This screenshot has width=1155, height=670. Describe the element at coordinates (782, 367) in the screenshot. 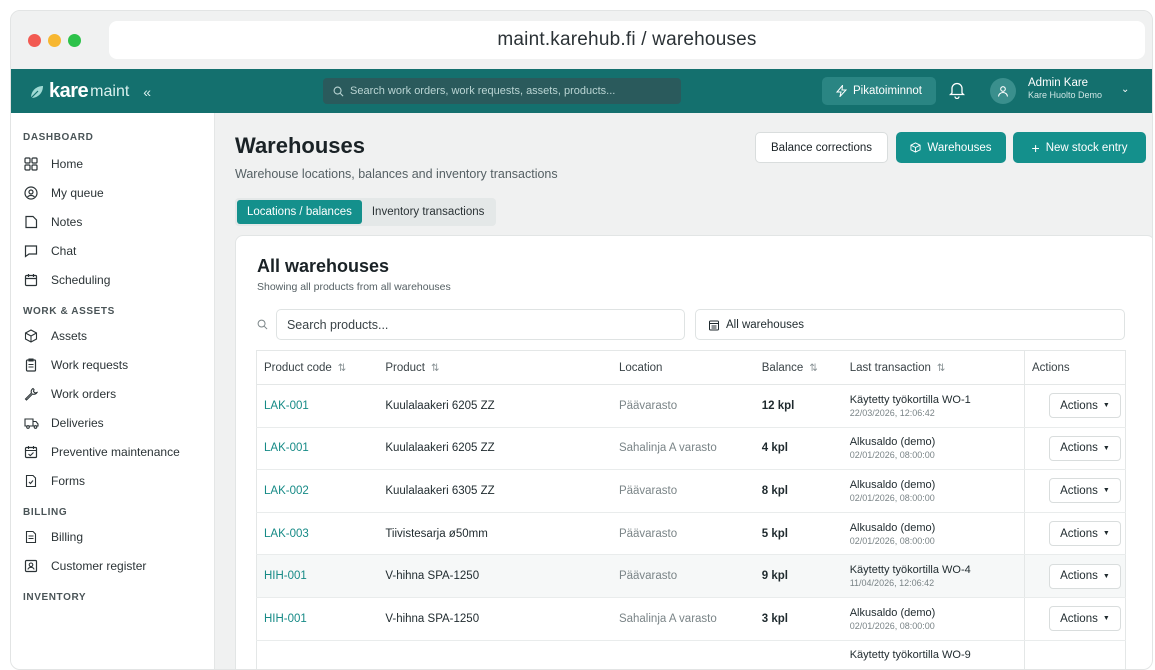

I see `column-label: Balance` at that location.